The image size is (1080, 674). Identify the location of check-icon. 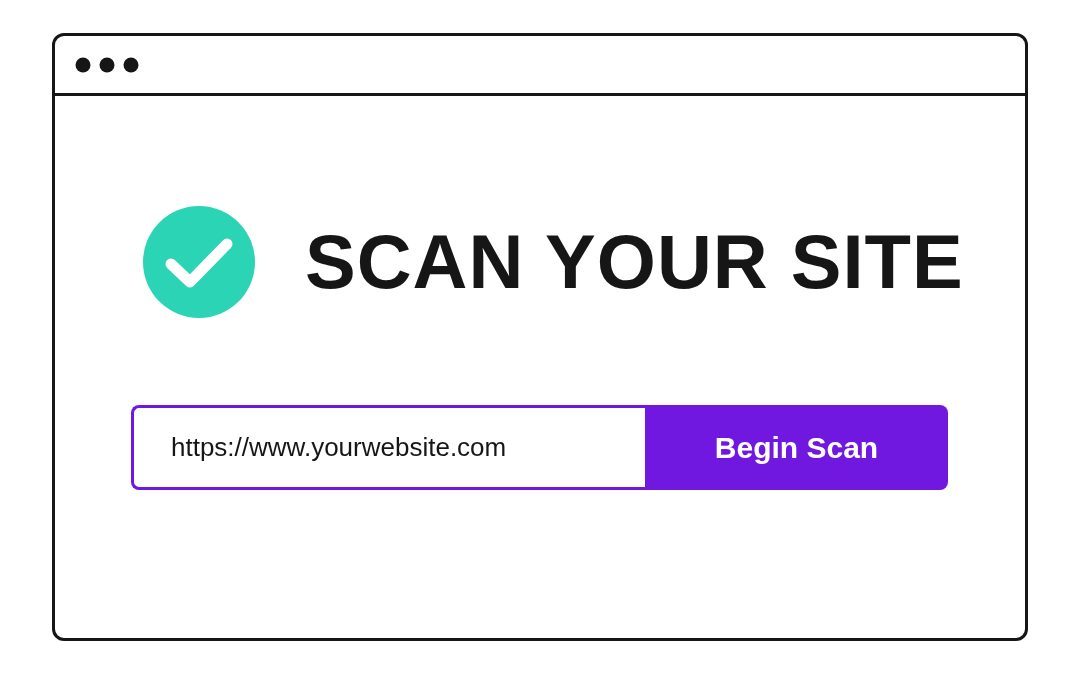
(199, 262).